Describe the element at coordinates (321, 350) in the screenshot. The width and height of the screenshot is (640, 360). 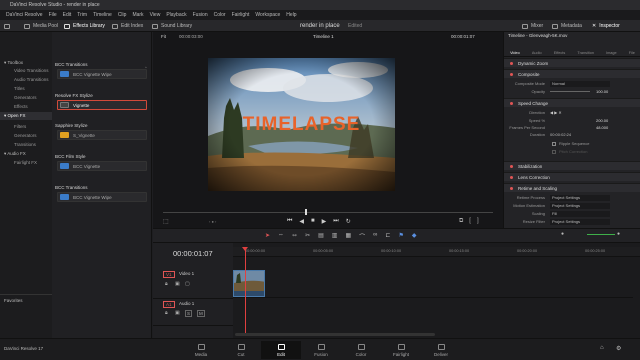
I see `page-fusion: Fusion` at that location.